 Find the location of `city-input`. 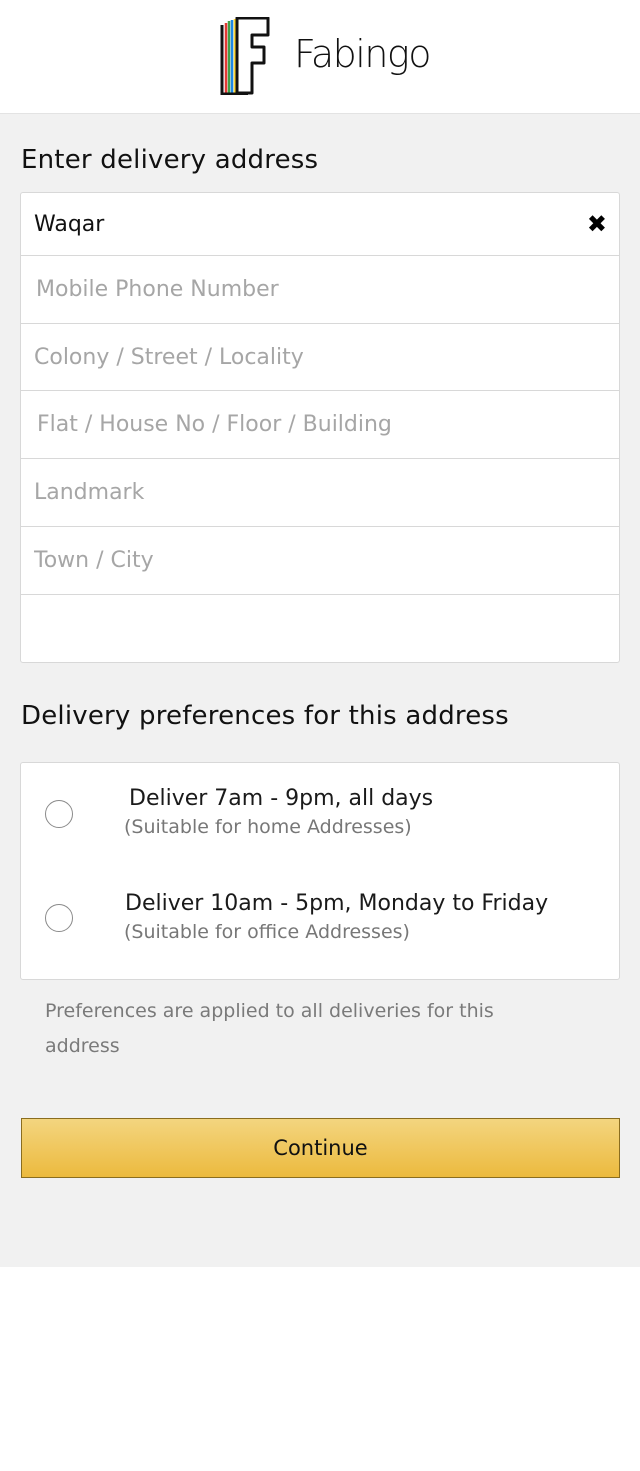

city-input is located at coordinates (304, 560).